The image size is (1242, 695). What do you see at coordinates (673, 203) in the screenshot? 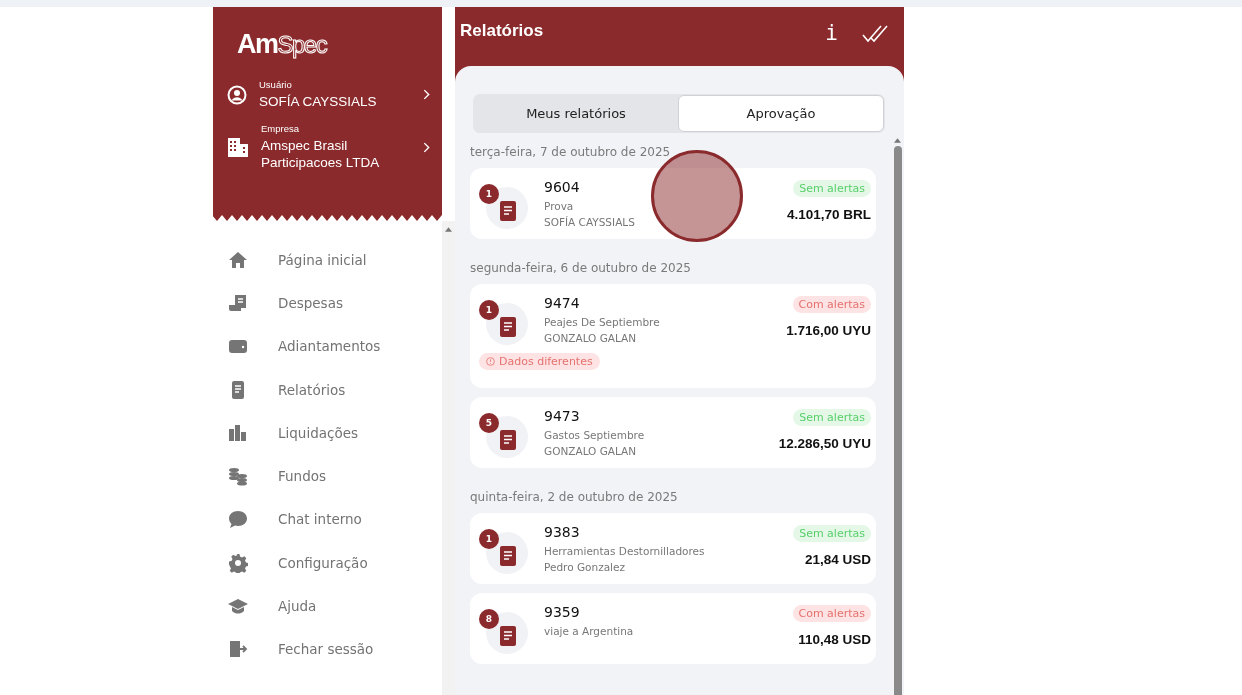
I see `report-card: 1 9604 Prova SOFÍA CAYSSIALS Sem alertas 4.101,70 BRL` at bounding box center [673, 203].